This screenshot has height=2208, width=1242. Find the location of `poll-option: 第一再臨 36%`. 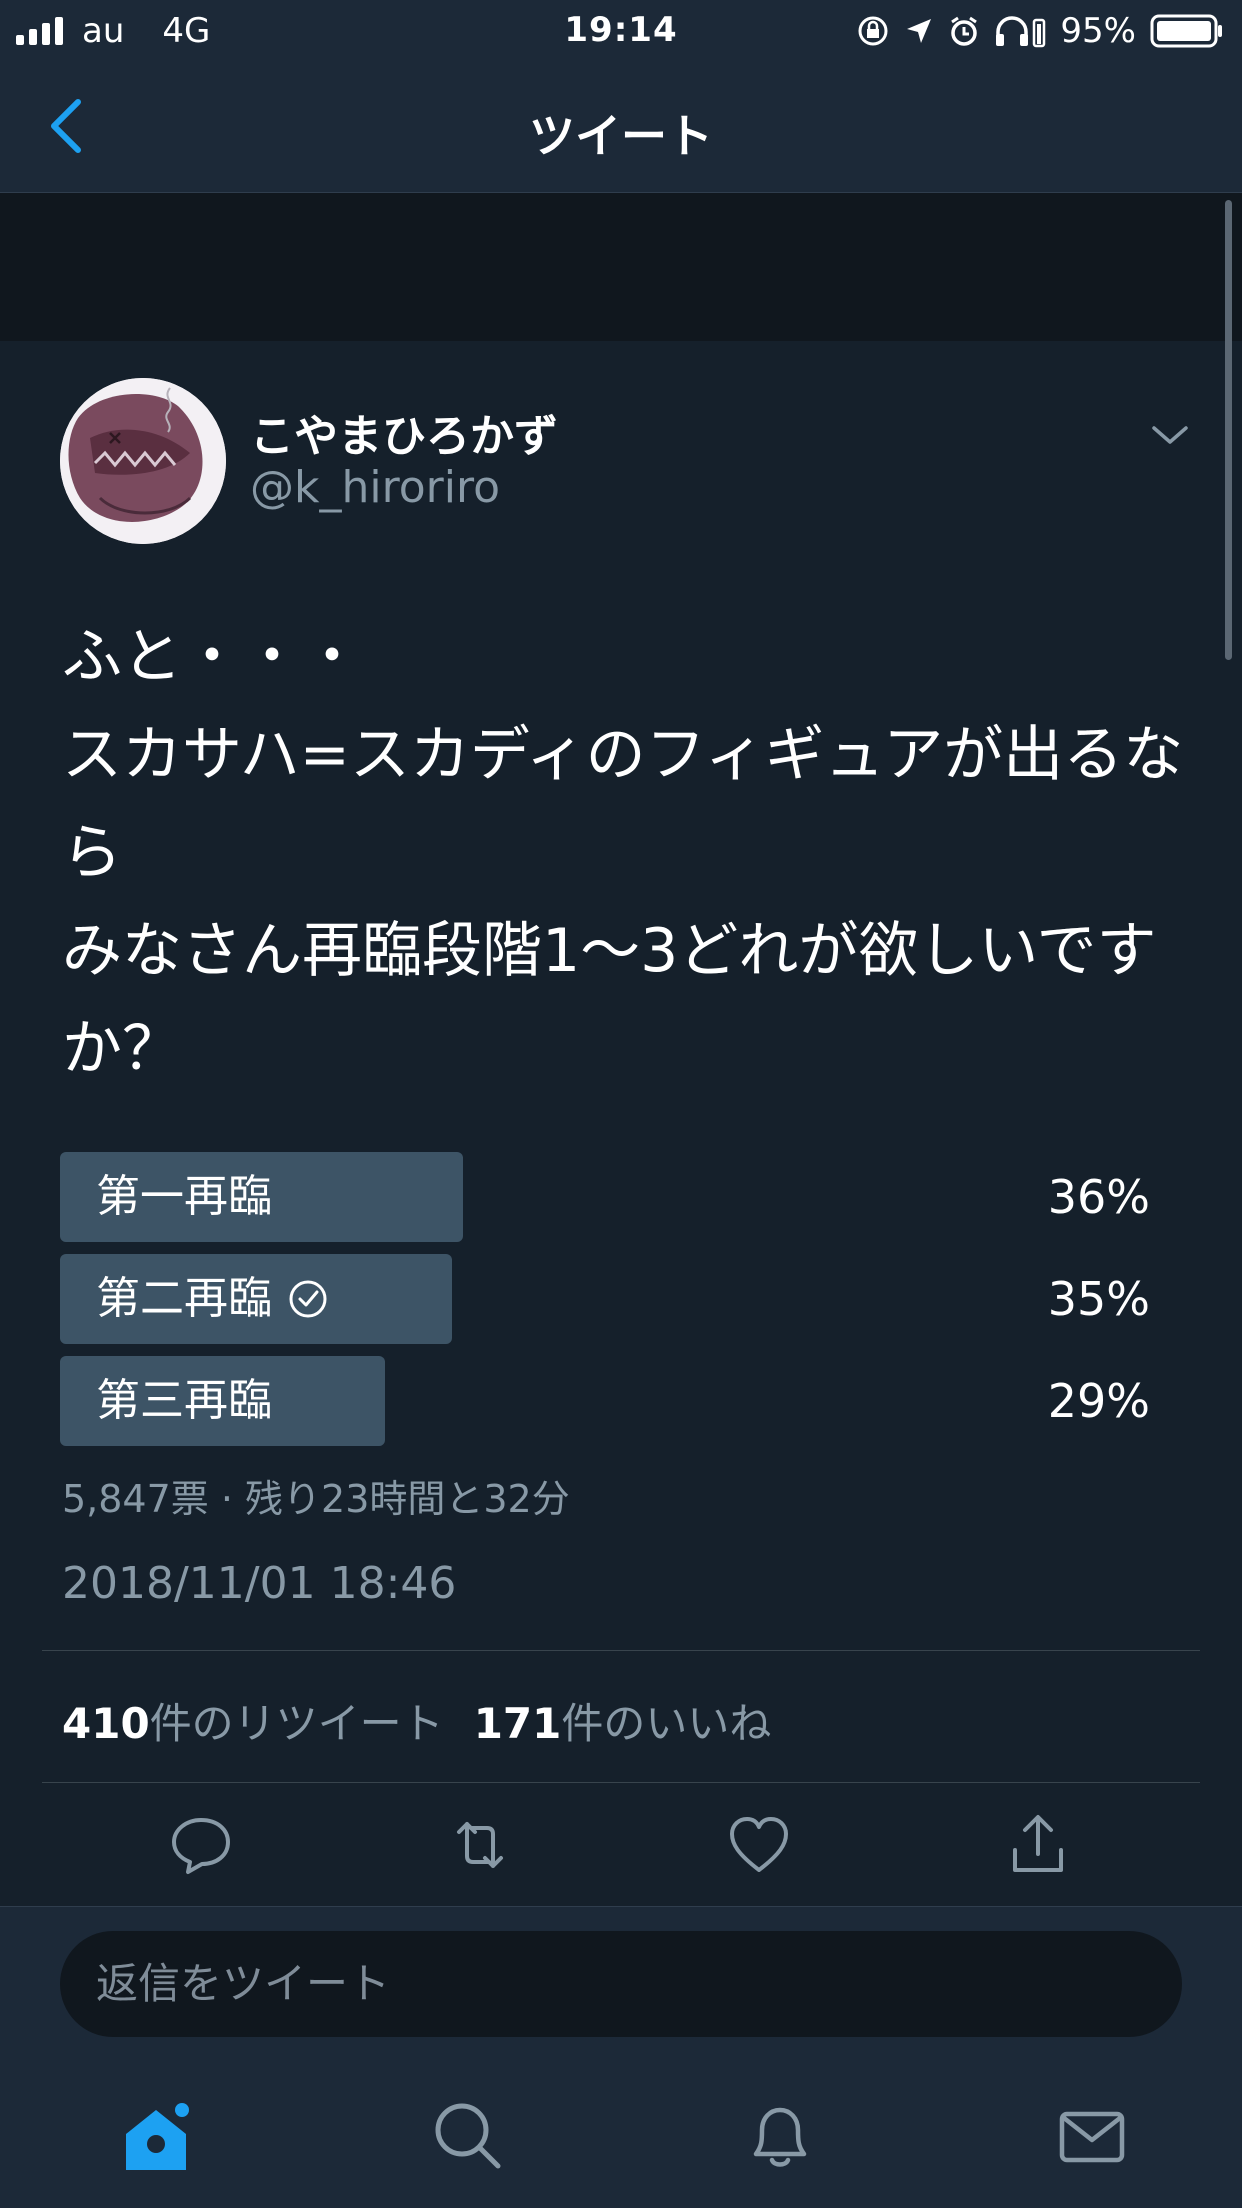

poll-option: 第一再臨 36% is located at coordinates (605, 1197).